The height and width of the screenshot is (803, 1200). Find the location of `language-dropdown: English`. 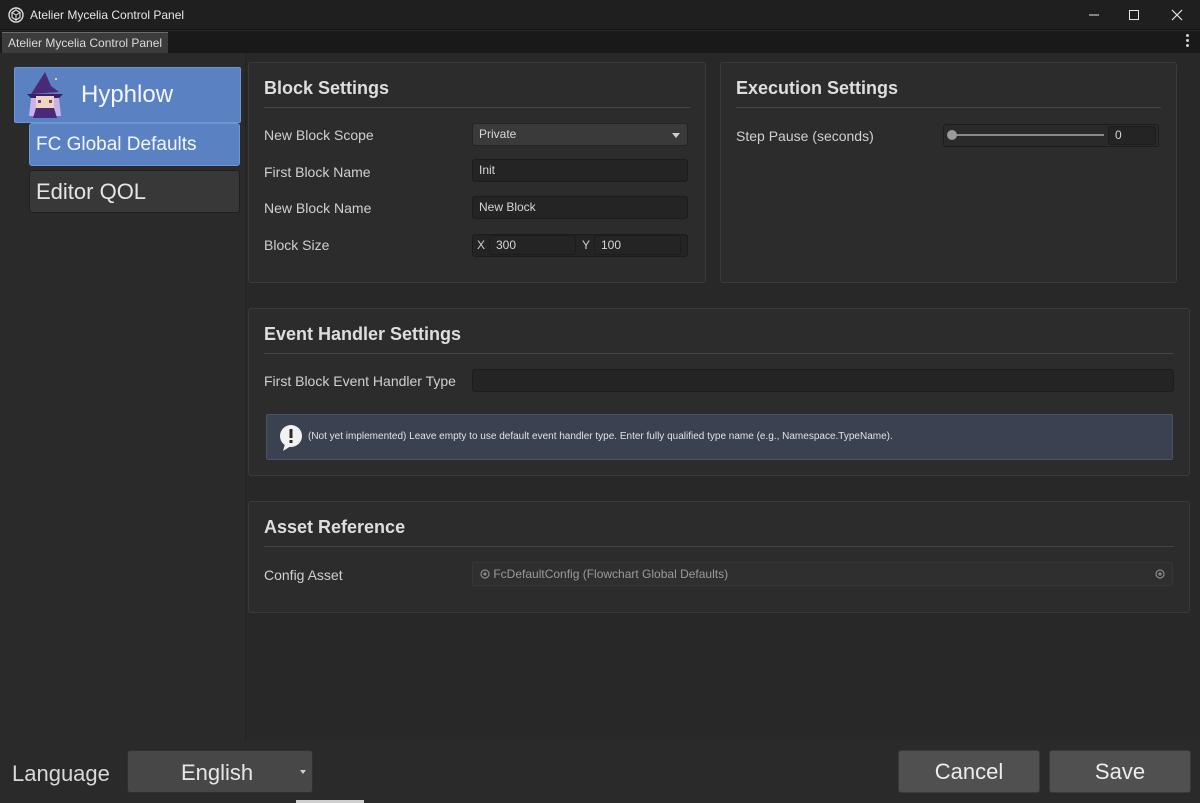

language-dropdown: English is located at coordinates (220, 771).